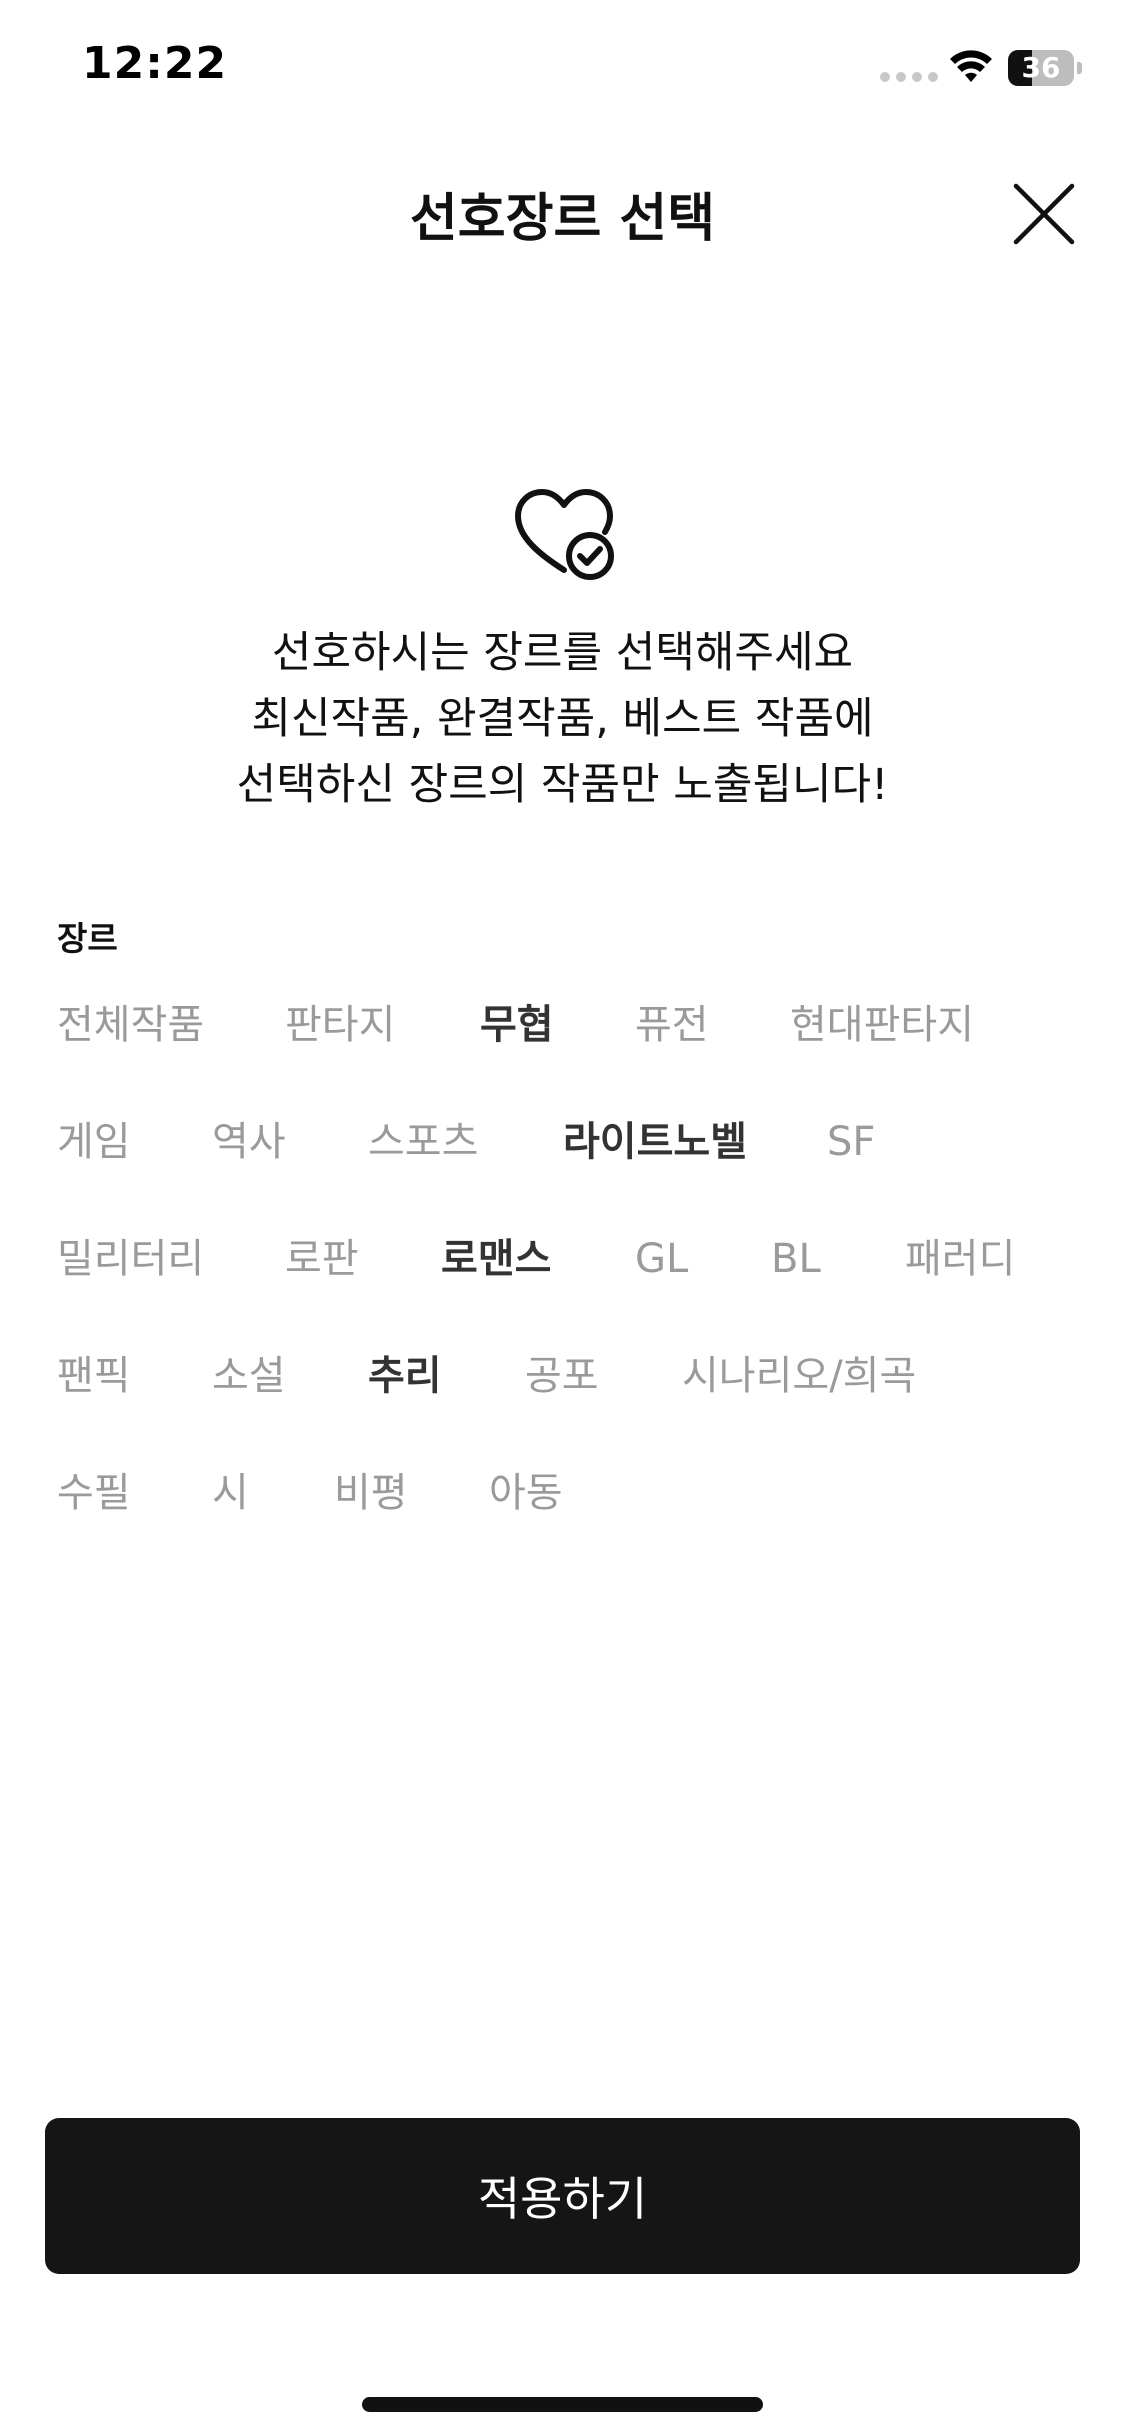 Image resolution: width=1125 pixels, height=2436 pixels. What do you see at coordinates (371, 1493) in the screenshot?
I see `genre-chip: 비평` at bounding box center [371, 1493].